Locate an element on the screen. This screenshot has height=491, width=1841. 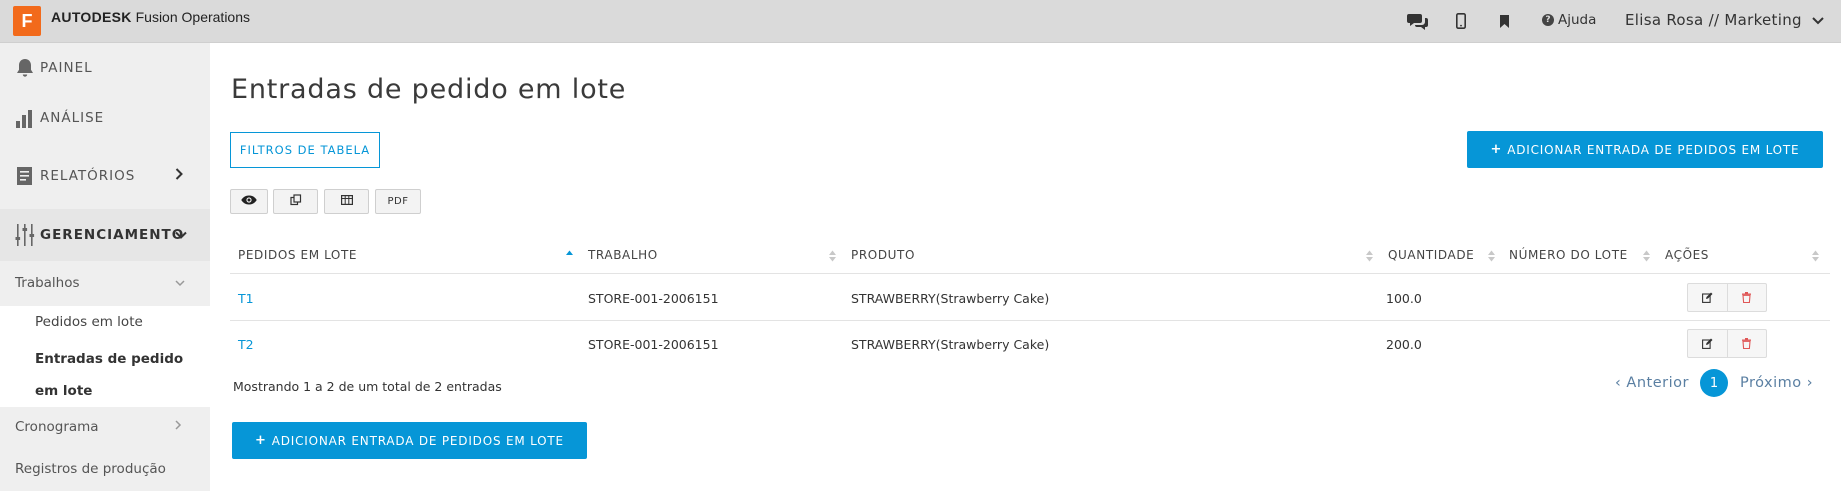
bookmark-icon is located at coordinates (1504, 21).